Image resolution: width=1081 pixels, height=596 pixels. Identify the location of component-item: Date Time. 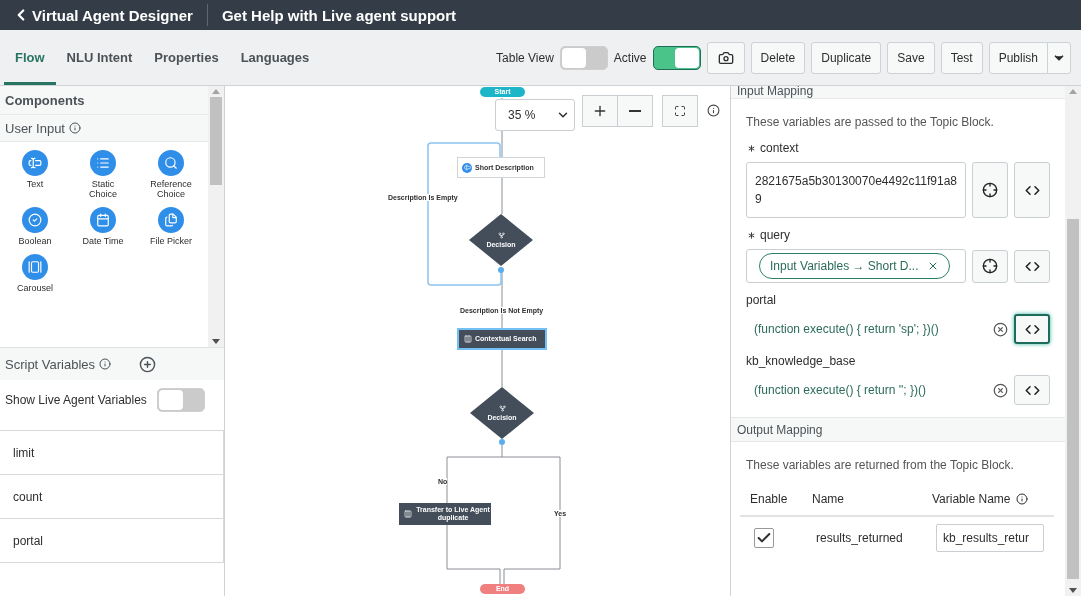
(103, 226).